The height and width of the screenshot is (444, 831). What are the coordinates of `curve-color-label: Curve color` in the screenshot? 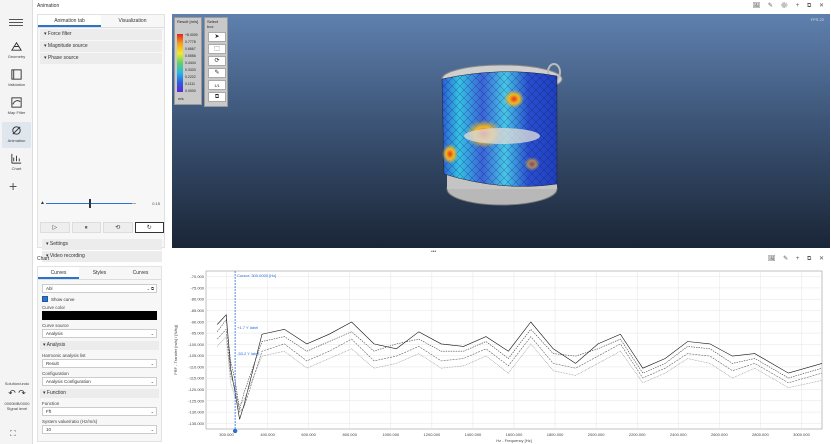 It's located at (54, 307).